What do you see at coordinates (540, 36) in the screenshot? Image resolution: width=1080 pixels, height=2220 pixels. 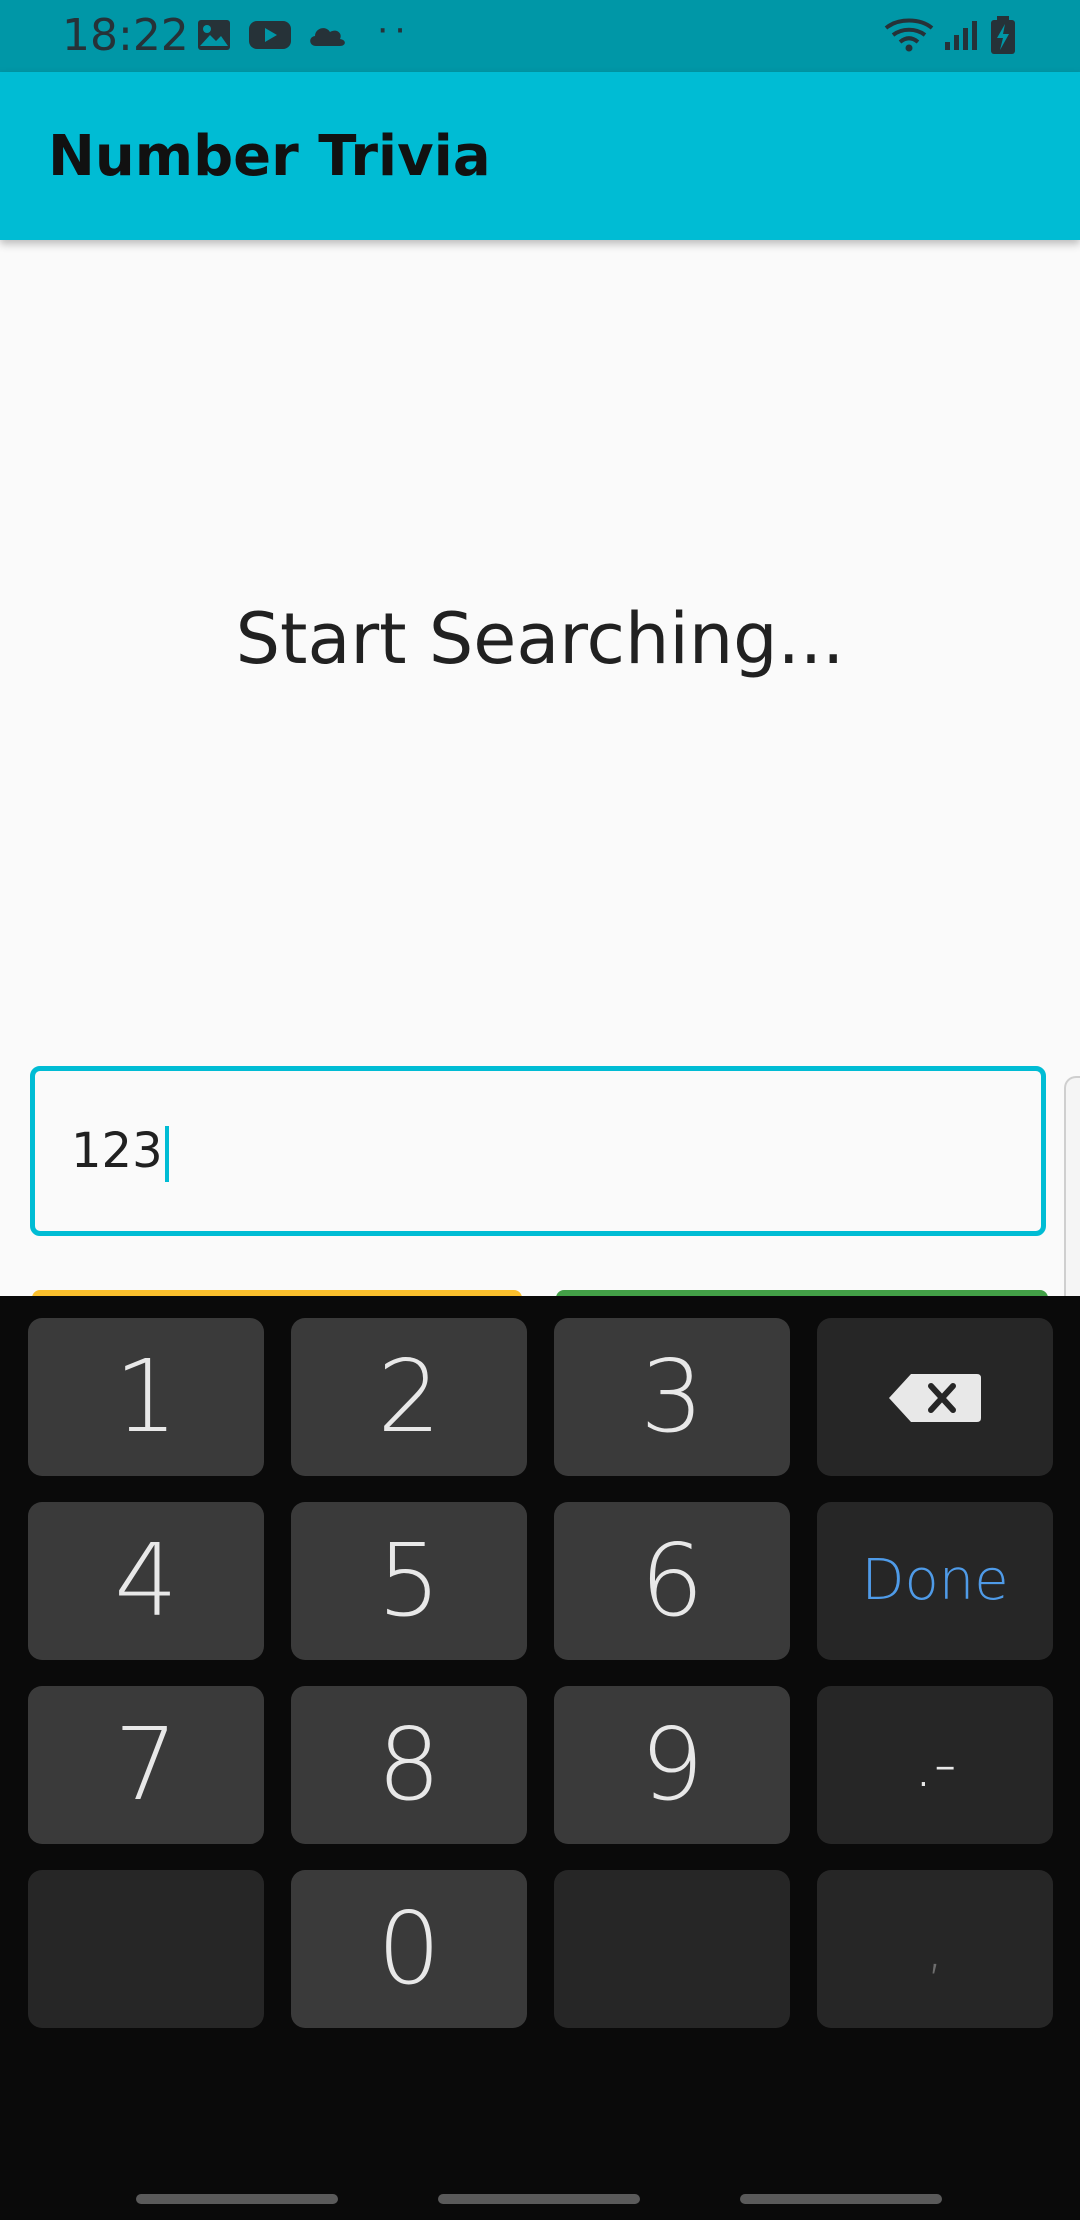 I see `status-bar: 18:22 ··` at bounding box center [540, 36].